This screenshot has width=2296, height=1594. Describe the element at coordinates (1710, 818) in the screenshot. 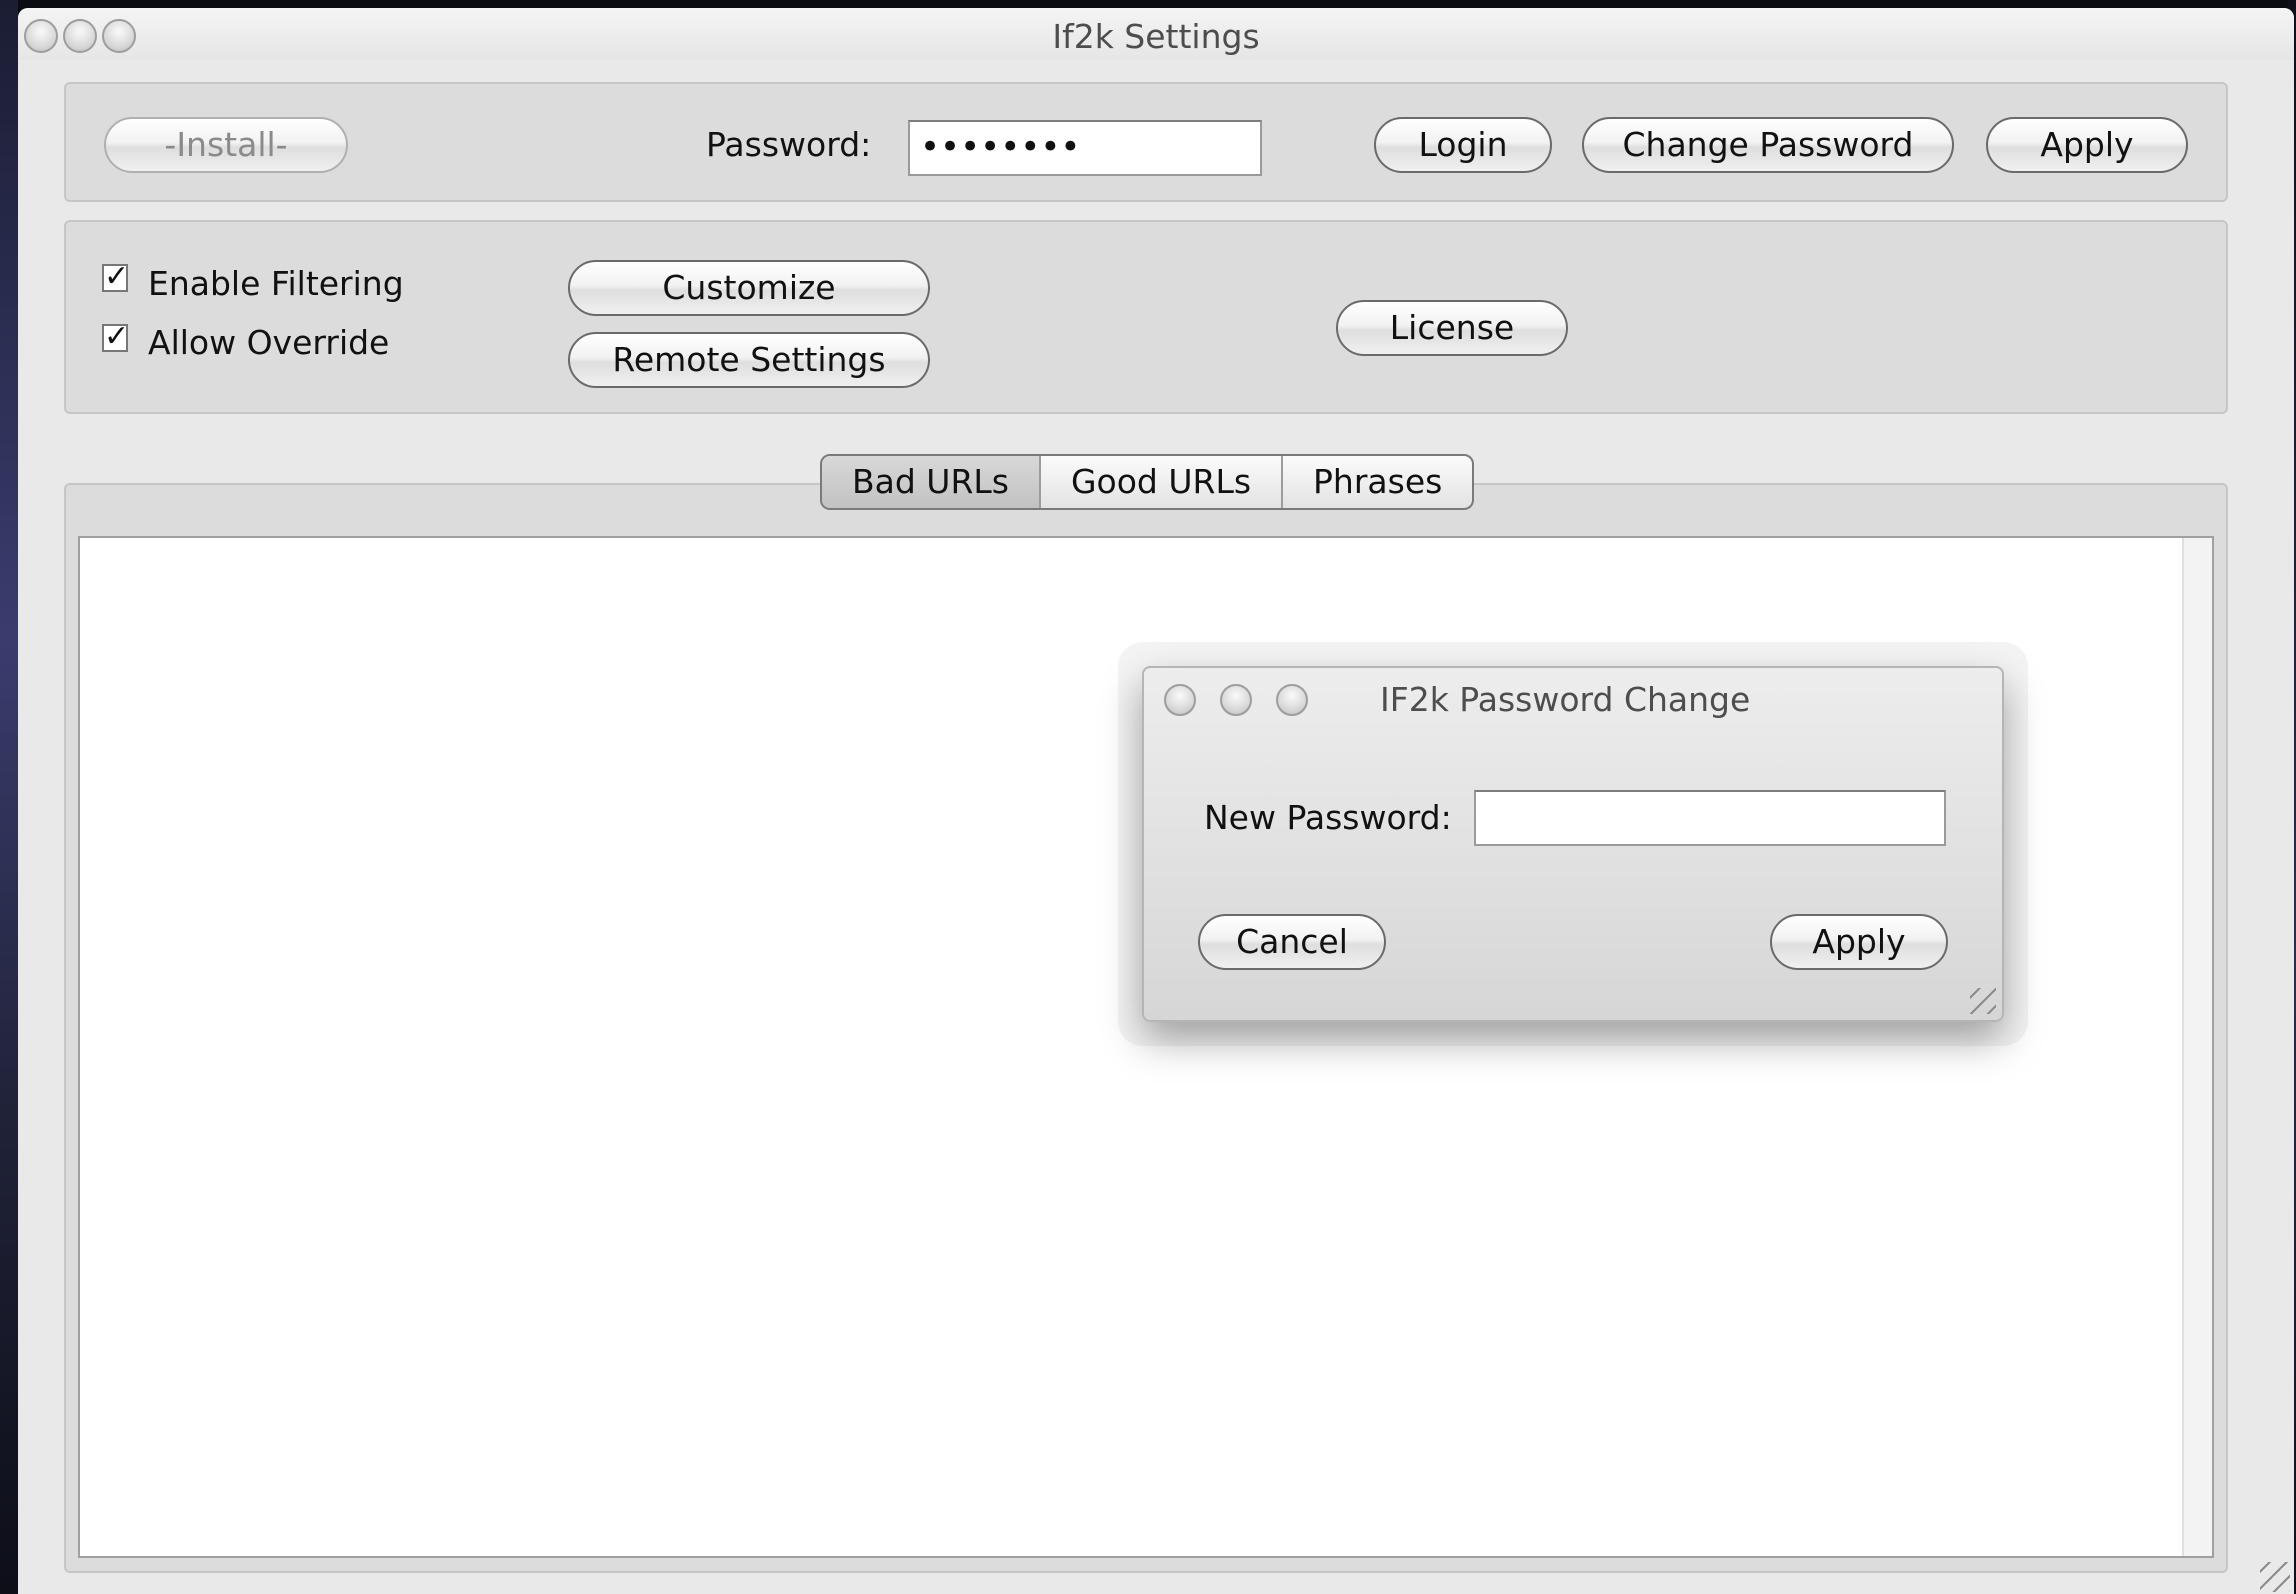

I see `new-password-field` at that location.